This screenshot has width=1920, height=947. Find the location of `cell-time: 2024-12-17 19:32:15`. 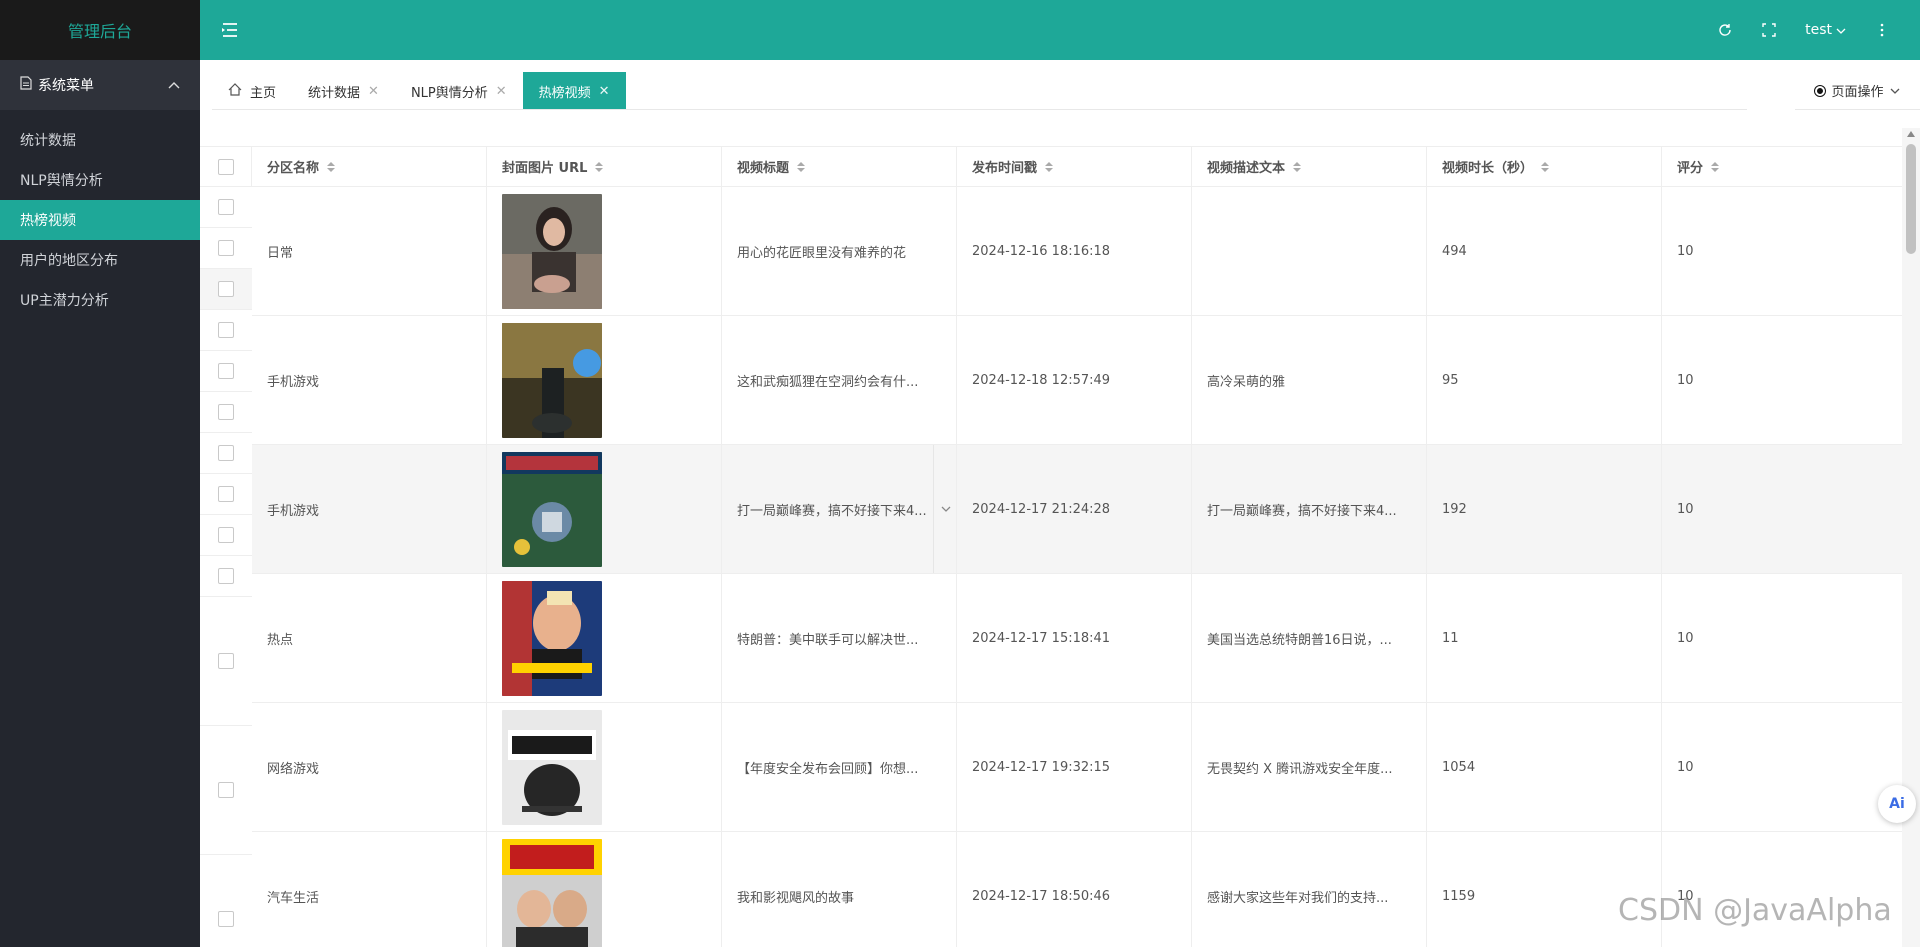

cell-time: 2024-12-17 19:32:15 is located at coordinates (1074, 767).